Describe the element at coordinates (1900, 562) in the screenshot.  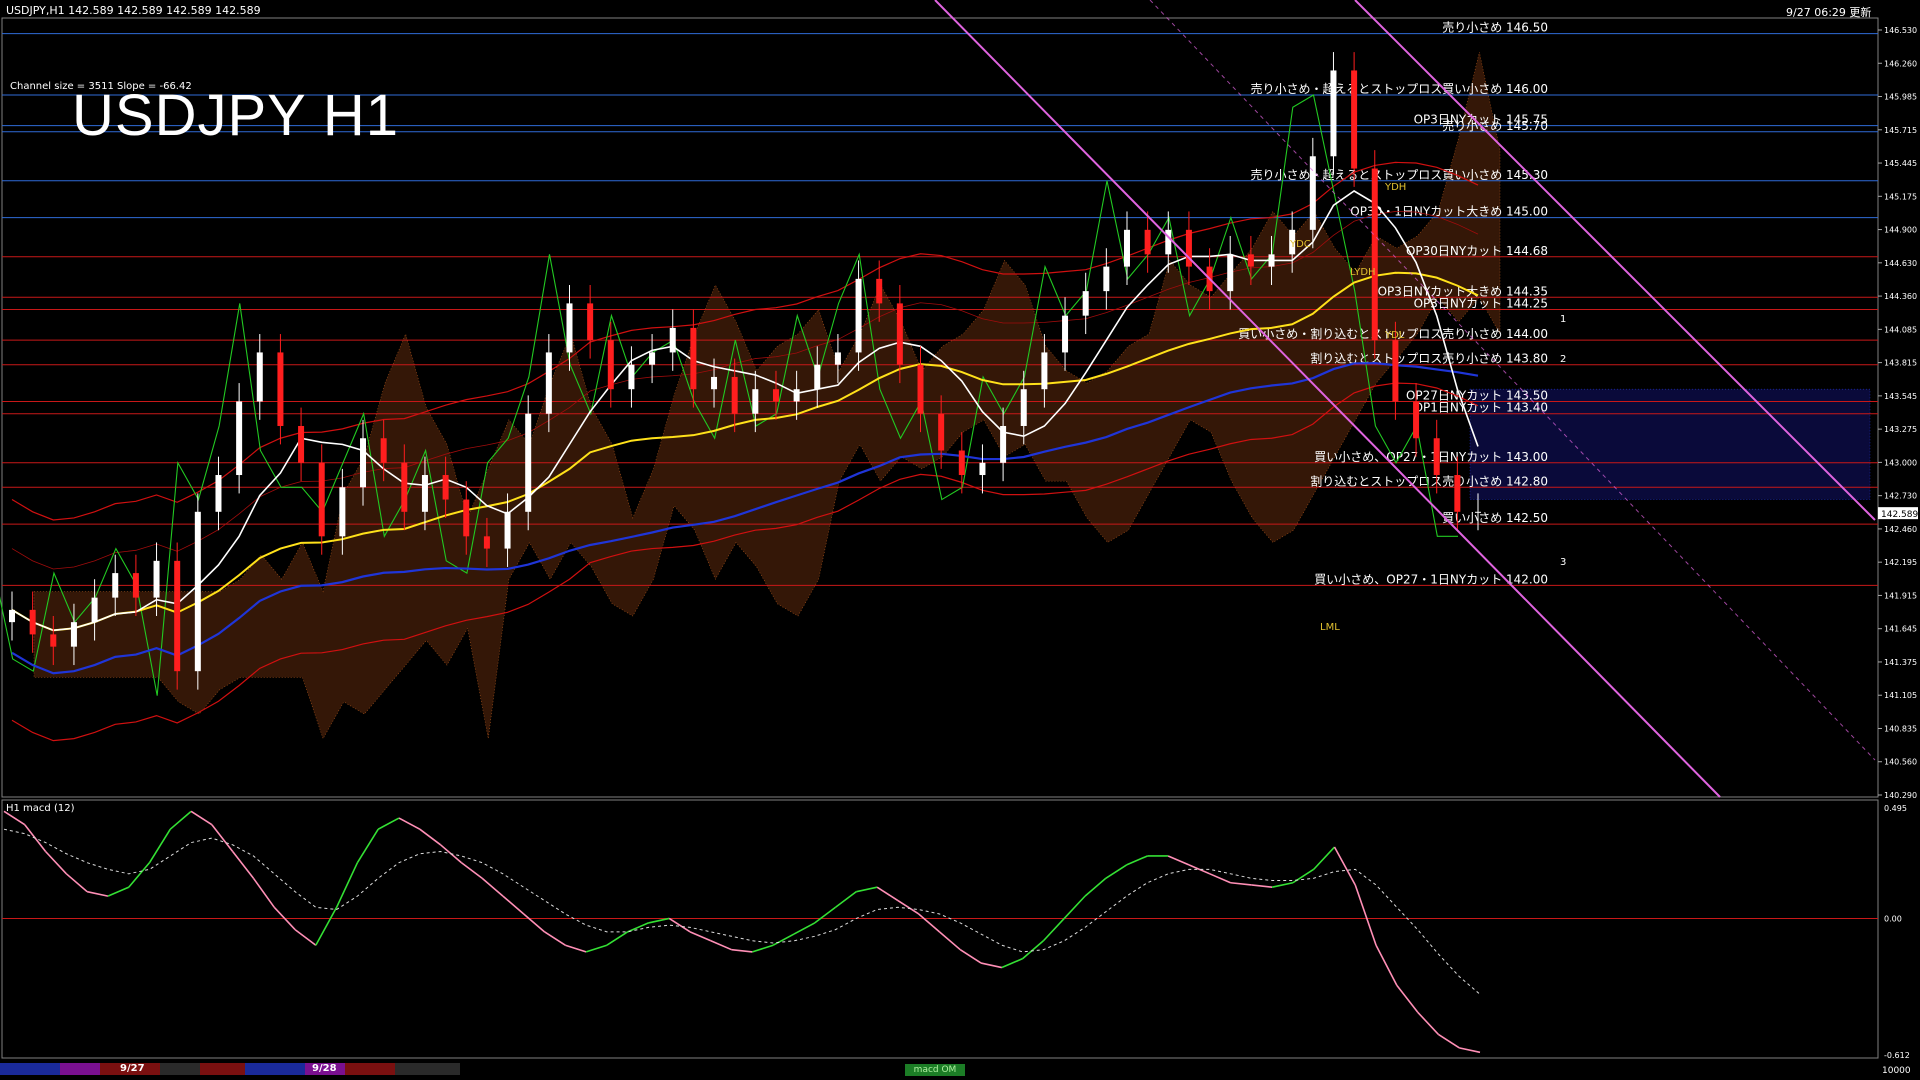
I see `price-tick-label: 142.195` at that location.